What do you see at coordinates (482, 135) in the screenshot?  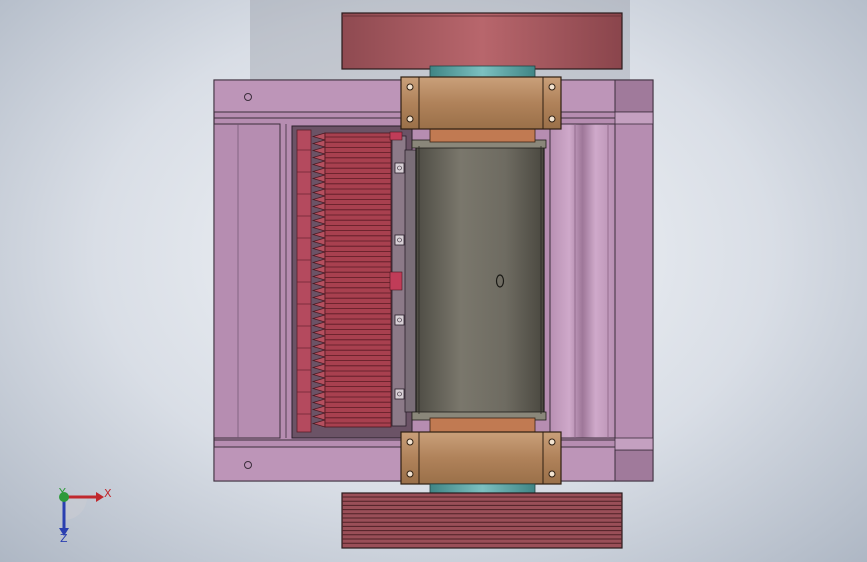 I see `shaft-top` at bounding box center [482, 135].